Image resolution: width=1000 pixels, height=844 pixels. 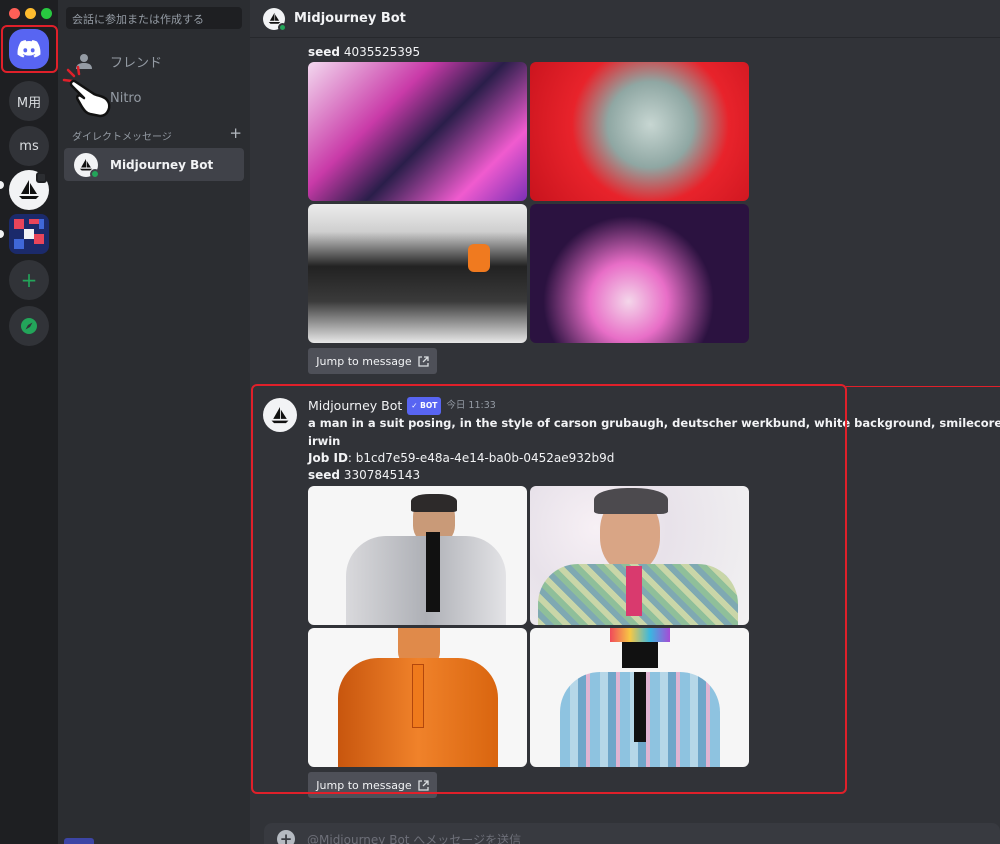 I want to click on new-messages-divider, so click(x=923, y=386).